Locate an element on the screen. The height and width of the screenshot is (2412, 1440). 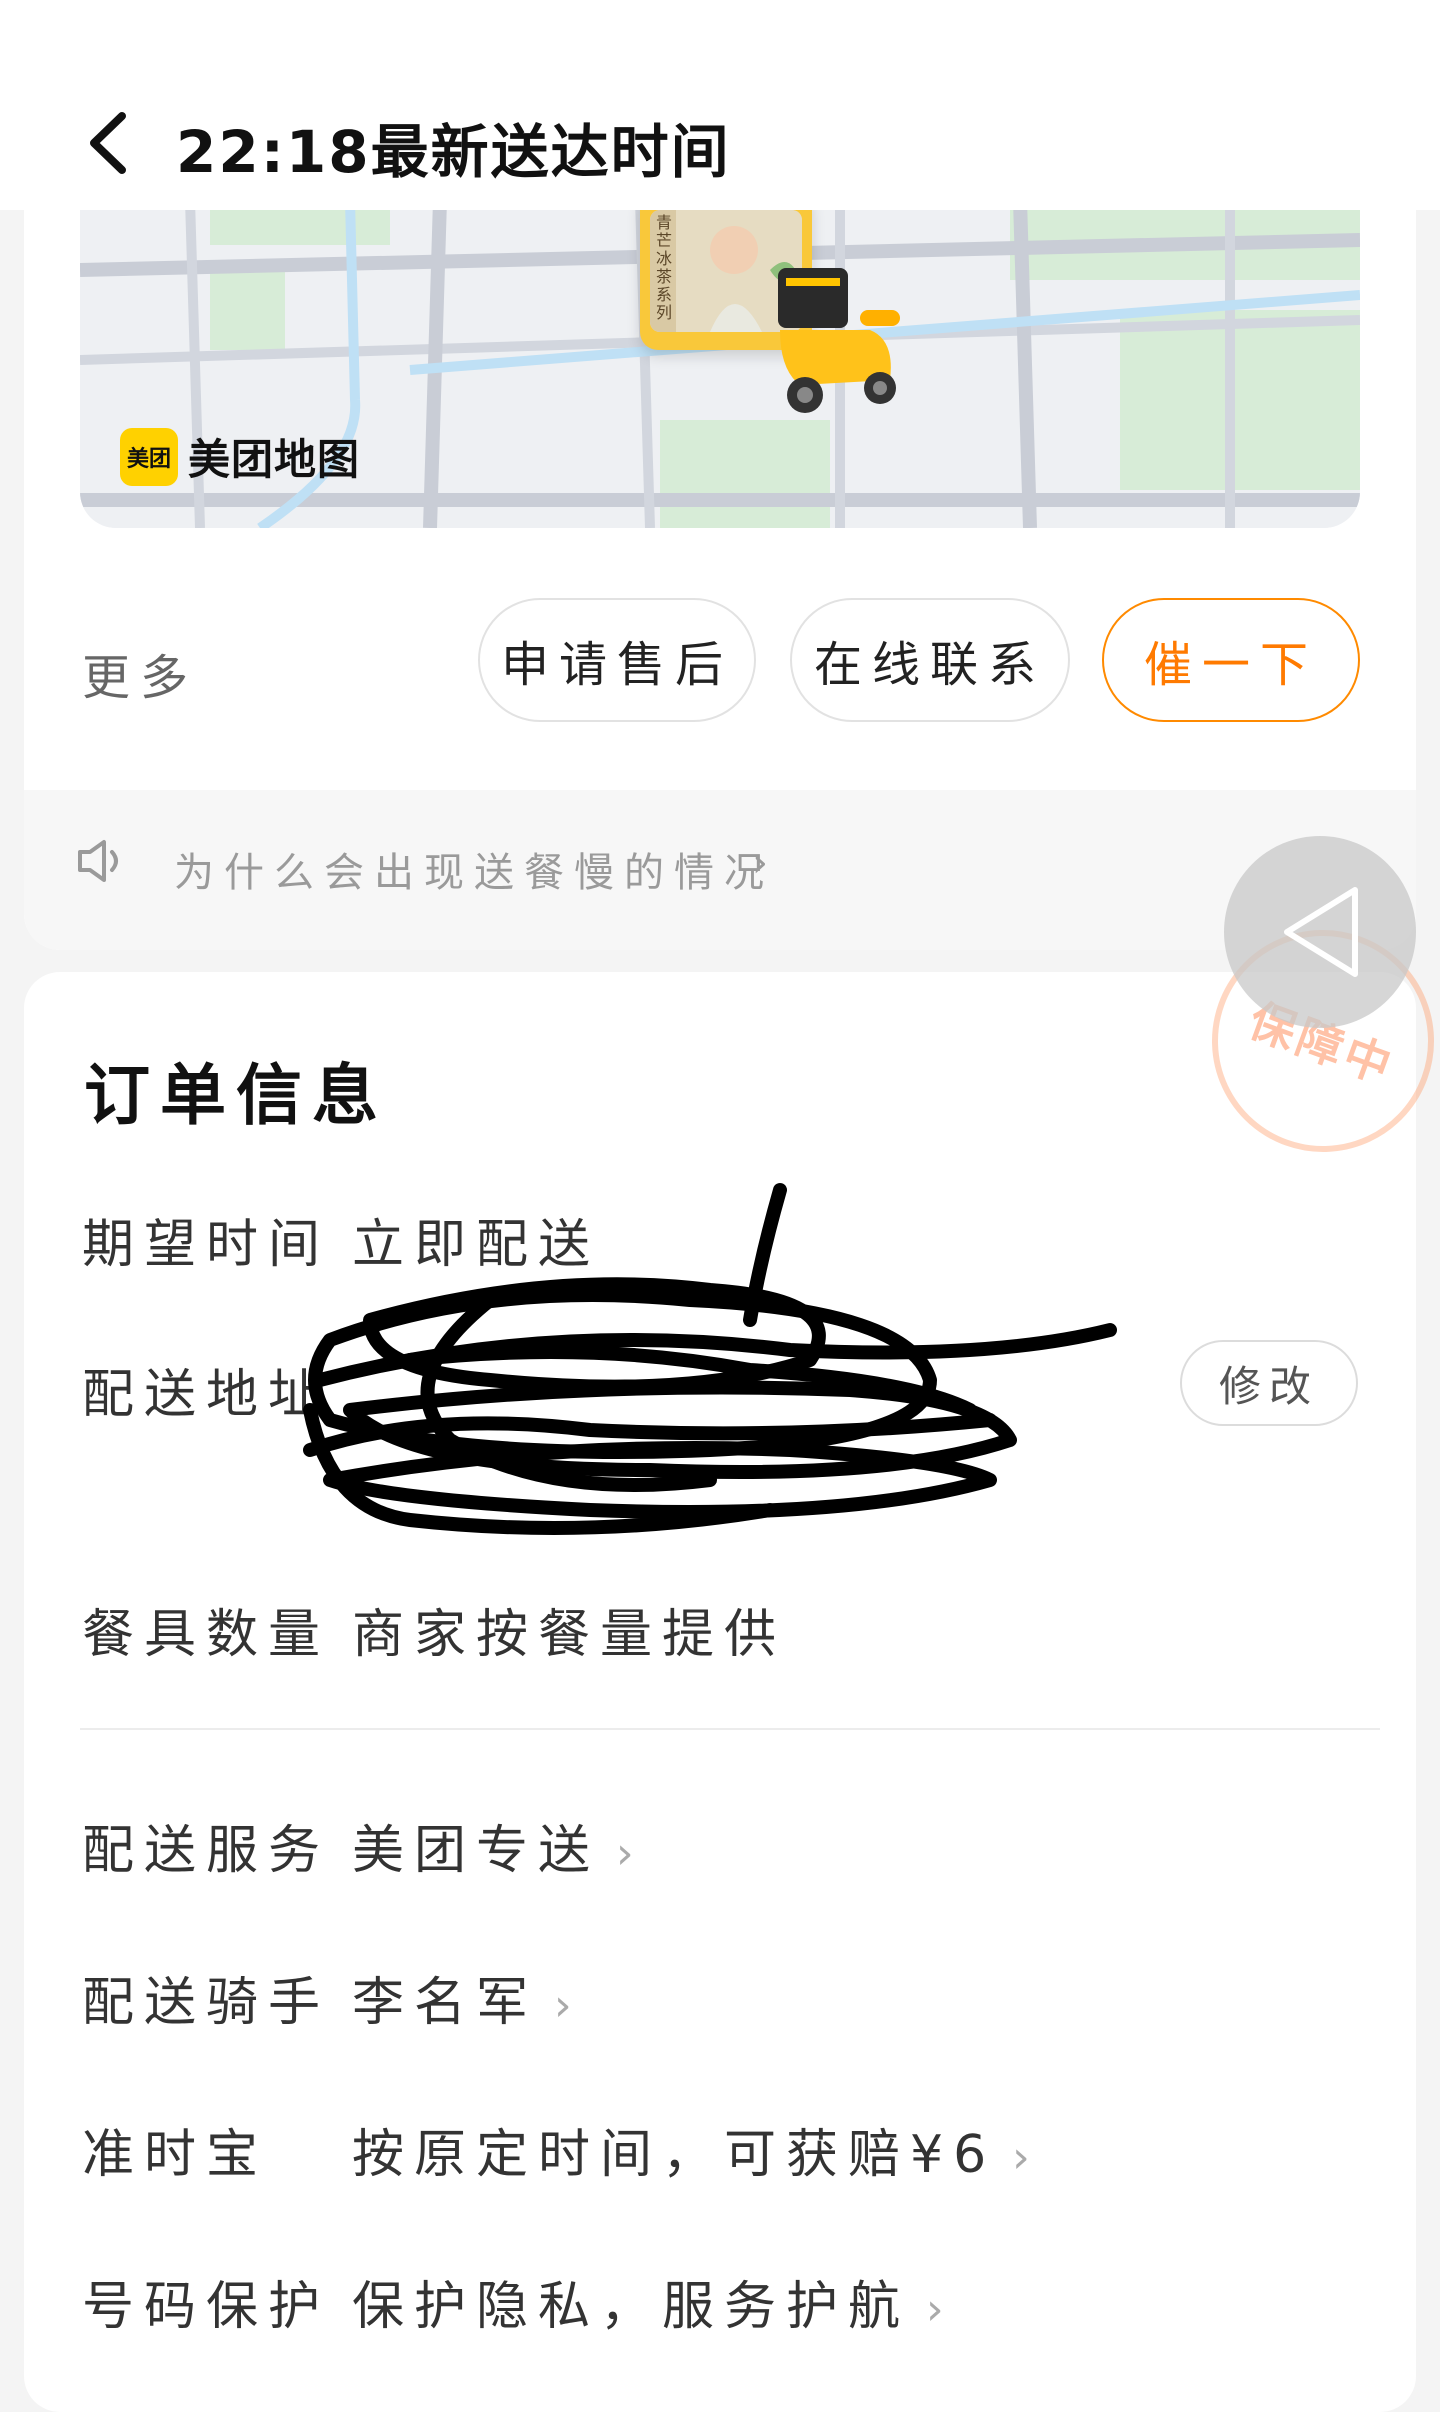
rider-name: 李名军 is located at coordinates (445, 2003).